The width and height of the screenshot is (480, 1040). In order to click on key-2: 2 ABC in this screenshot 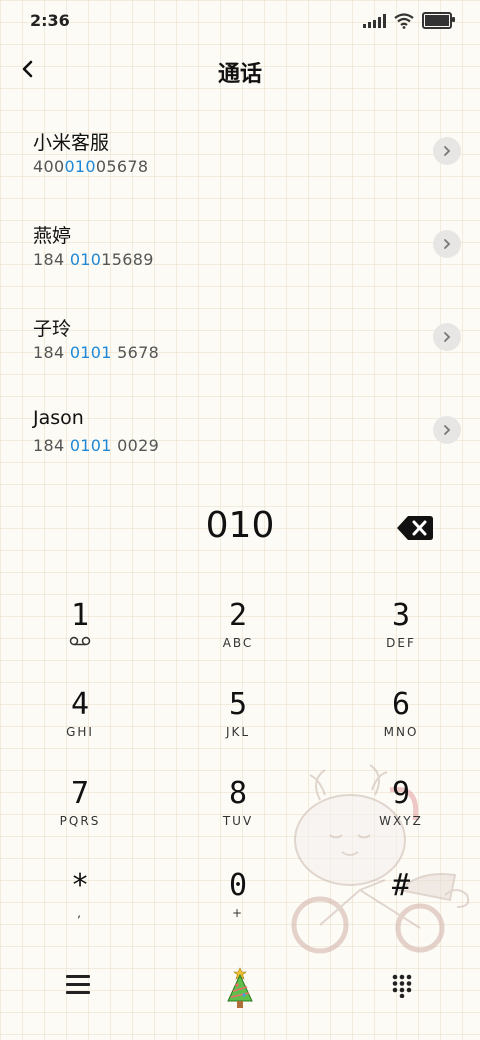, I will do `click(238, 638)`.